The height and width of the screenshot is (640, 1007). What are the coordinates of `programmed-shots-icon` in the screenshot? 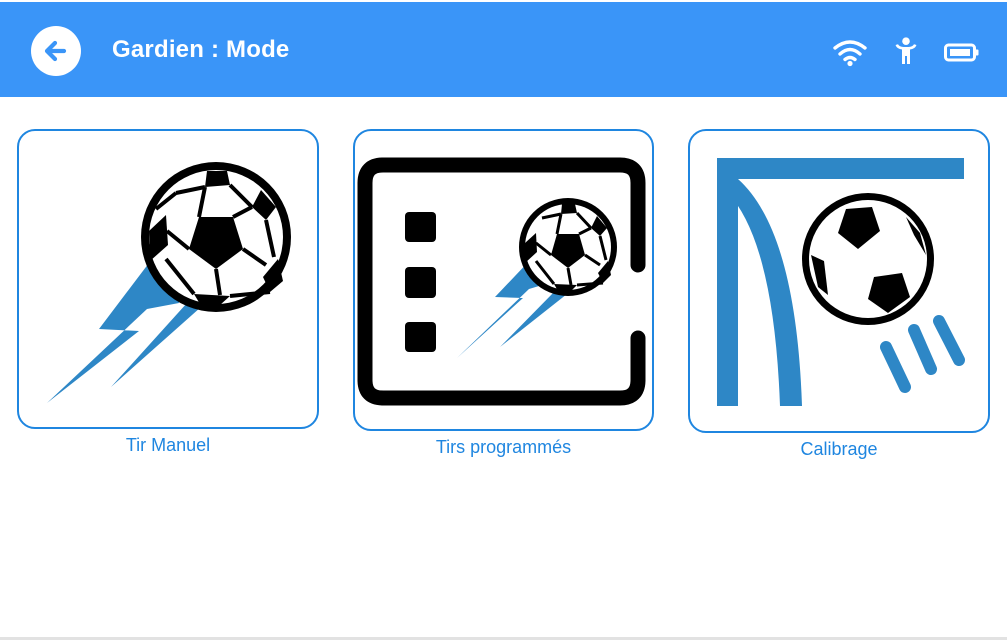 It's located at (501, 281).